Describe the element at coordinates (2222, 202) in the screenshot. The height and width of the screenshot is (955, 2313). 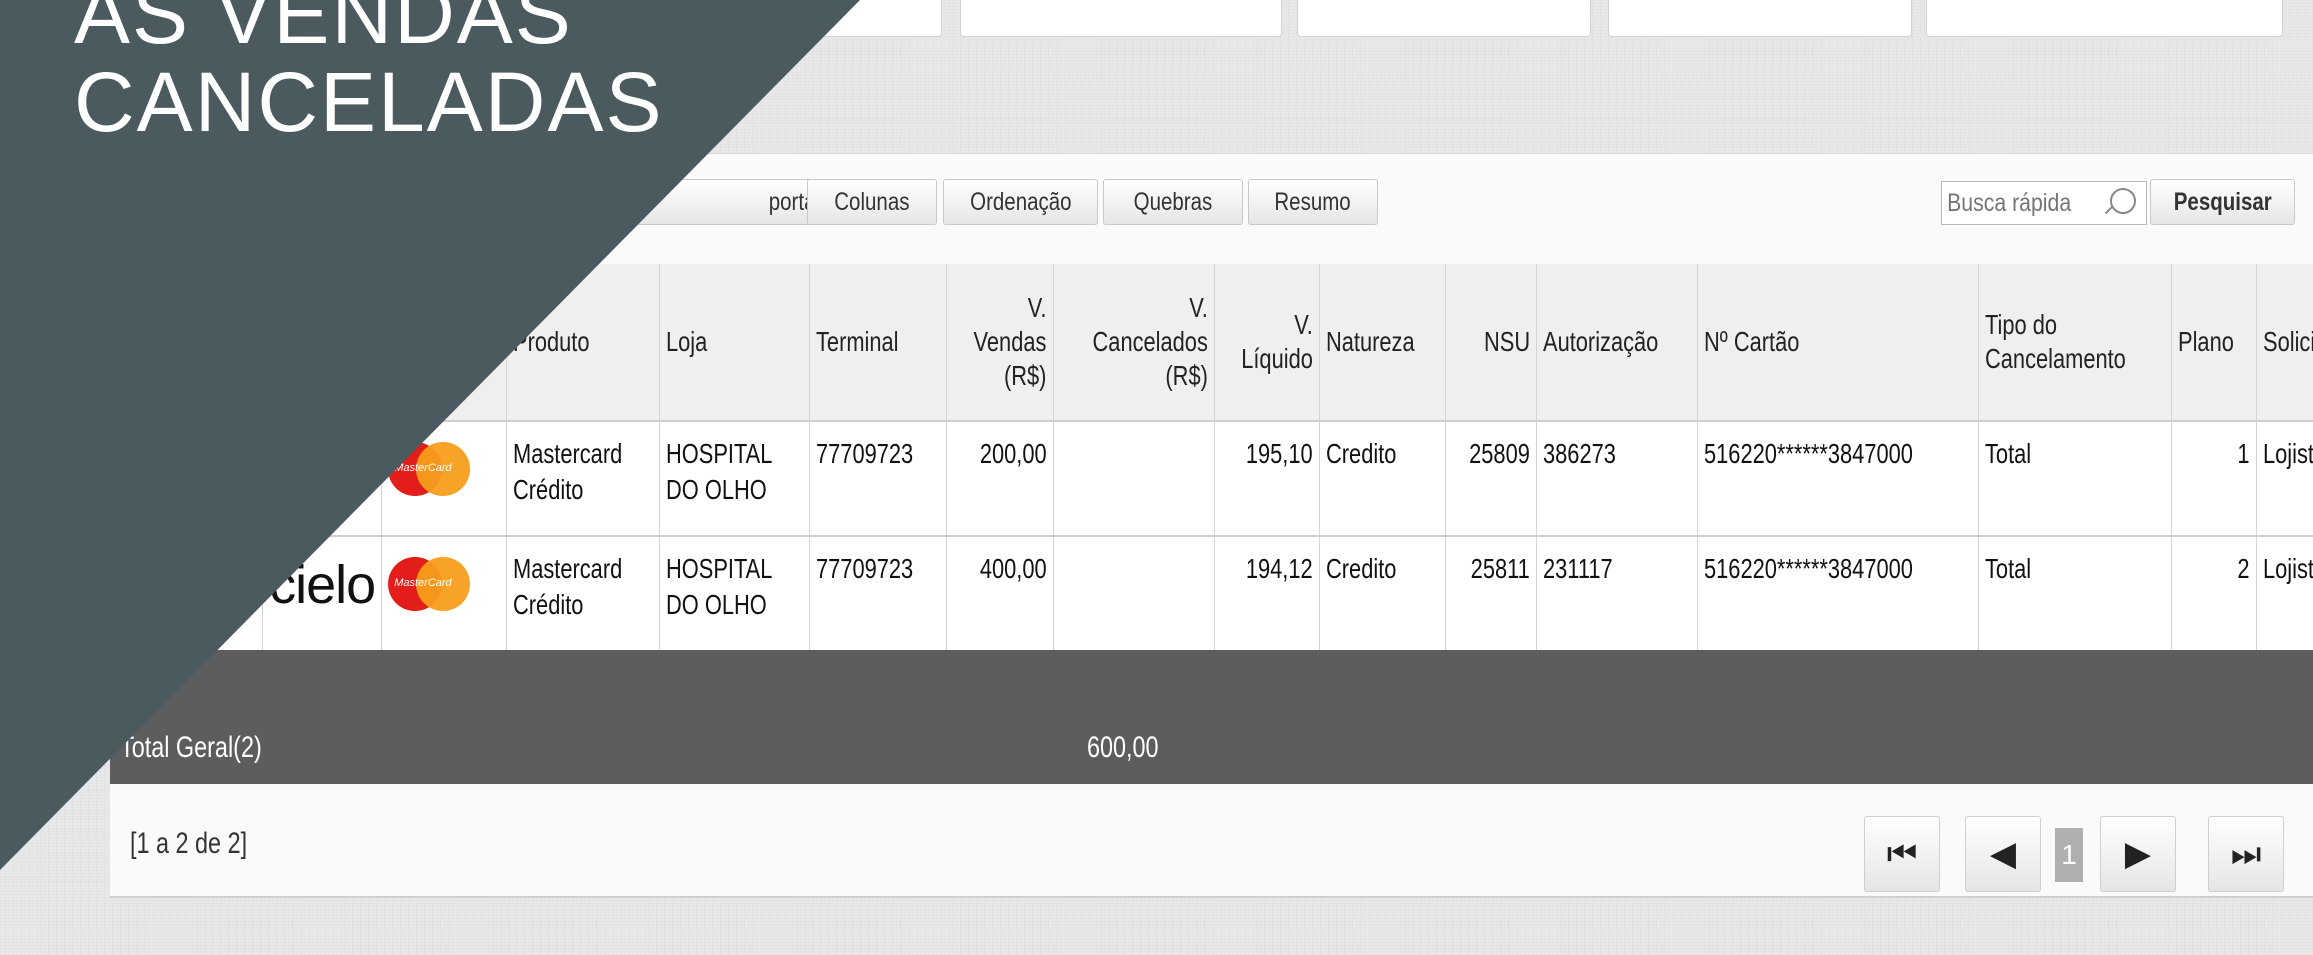
I see `search-button: Pesquisar` at that location.